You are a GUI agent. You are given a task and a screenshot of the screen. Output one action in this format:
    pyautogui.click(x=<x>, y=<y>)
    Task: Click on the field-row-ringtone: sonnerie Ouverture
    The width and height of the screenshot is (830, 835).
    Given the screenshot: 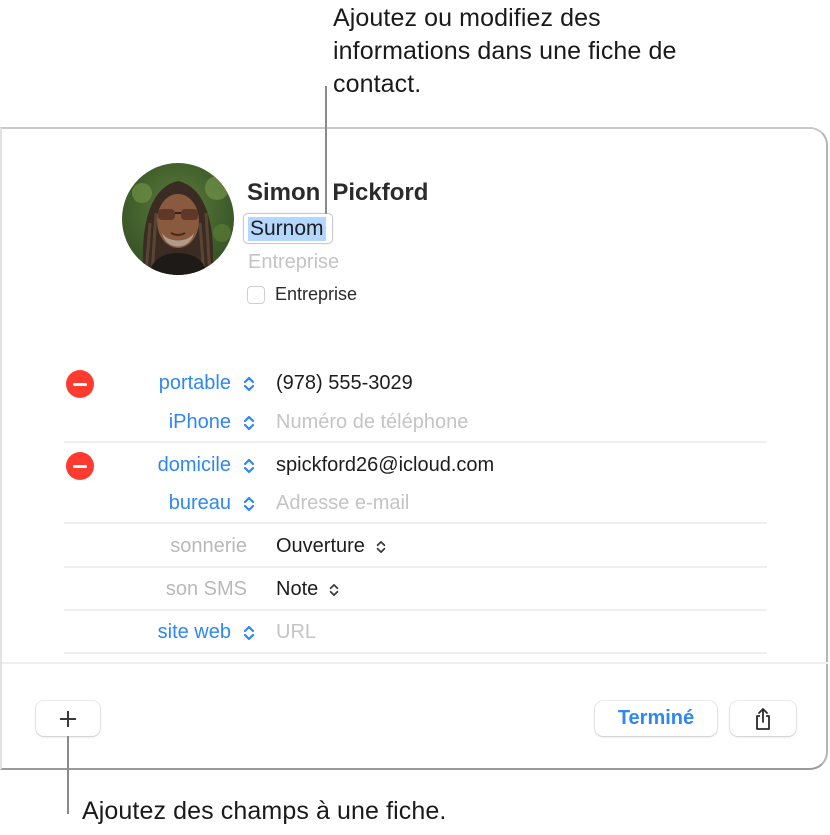 What is the action you would take?
    pyautogui.click(x=415, y=547)
    